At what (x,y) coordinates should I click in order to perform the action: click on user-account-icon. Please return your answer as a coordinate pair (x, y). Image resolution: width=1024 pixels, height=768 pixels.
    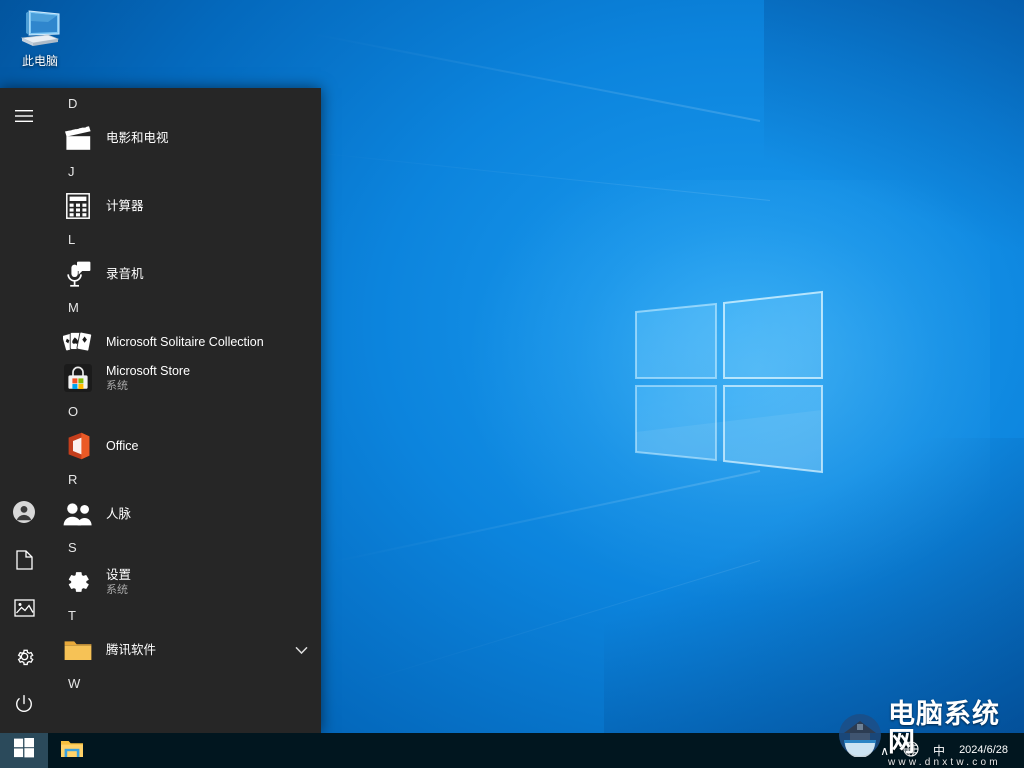
    Looking at the image, I should click on (24, 512).